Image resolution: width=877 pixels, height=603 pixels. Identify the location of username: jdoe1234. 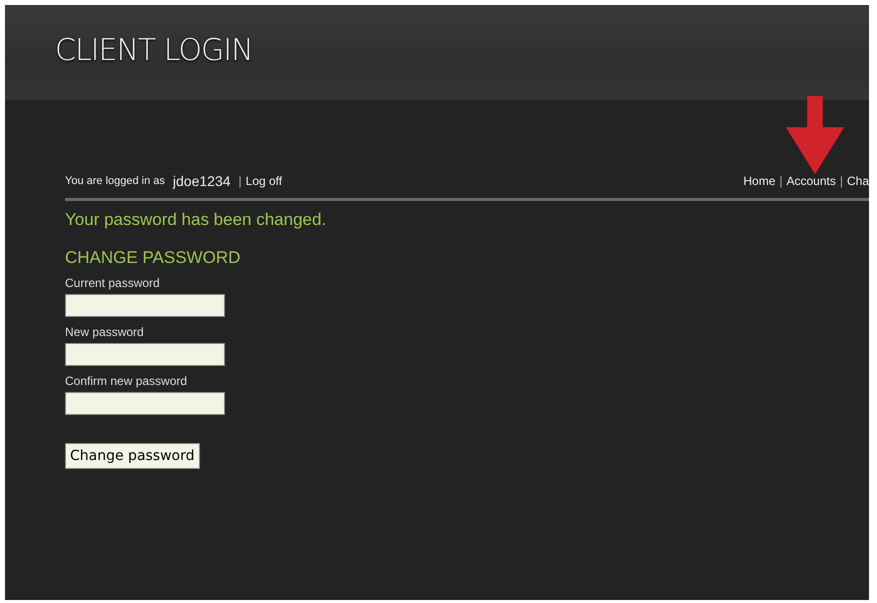
(201, 181).